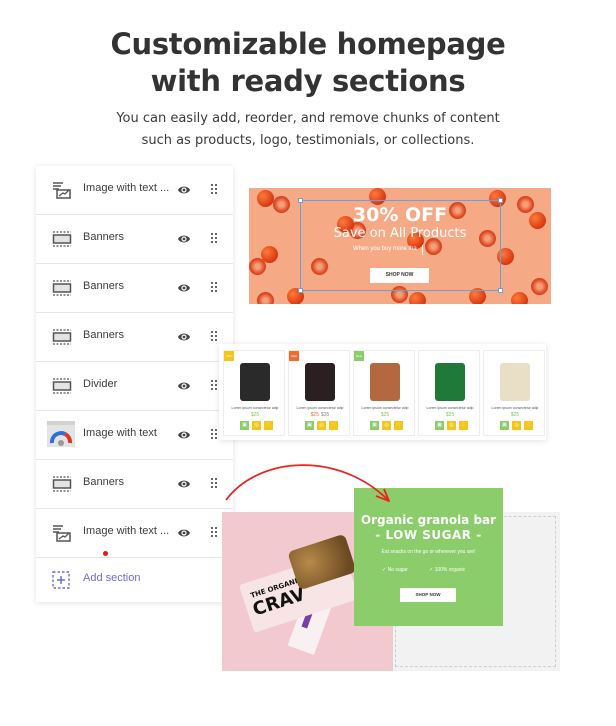 Image resolution: width=616 pixels, height=726 pixels. I want to click on granola-shop-now-button: SHOP NOW, so click(428, 595).